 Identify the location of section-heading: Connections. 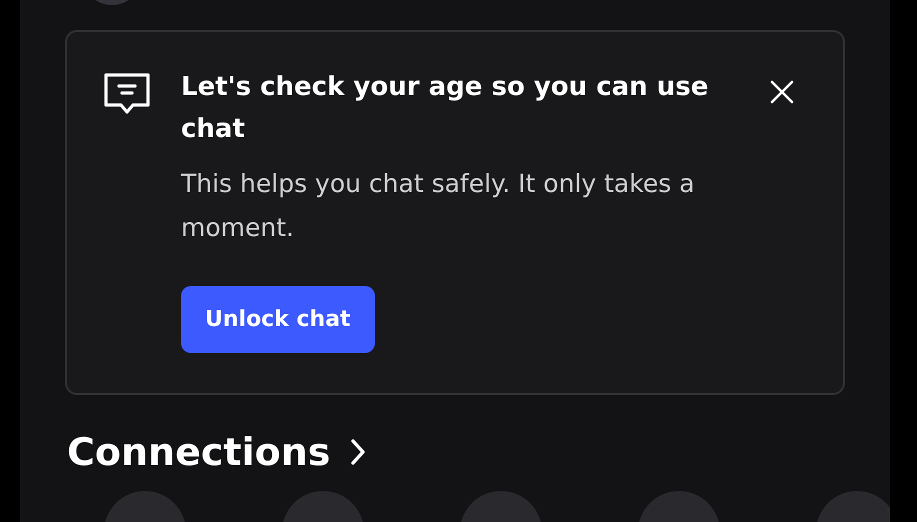
(198, 452).